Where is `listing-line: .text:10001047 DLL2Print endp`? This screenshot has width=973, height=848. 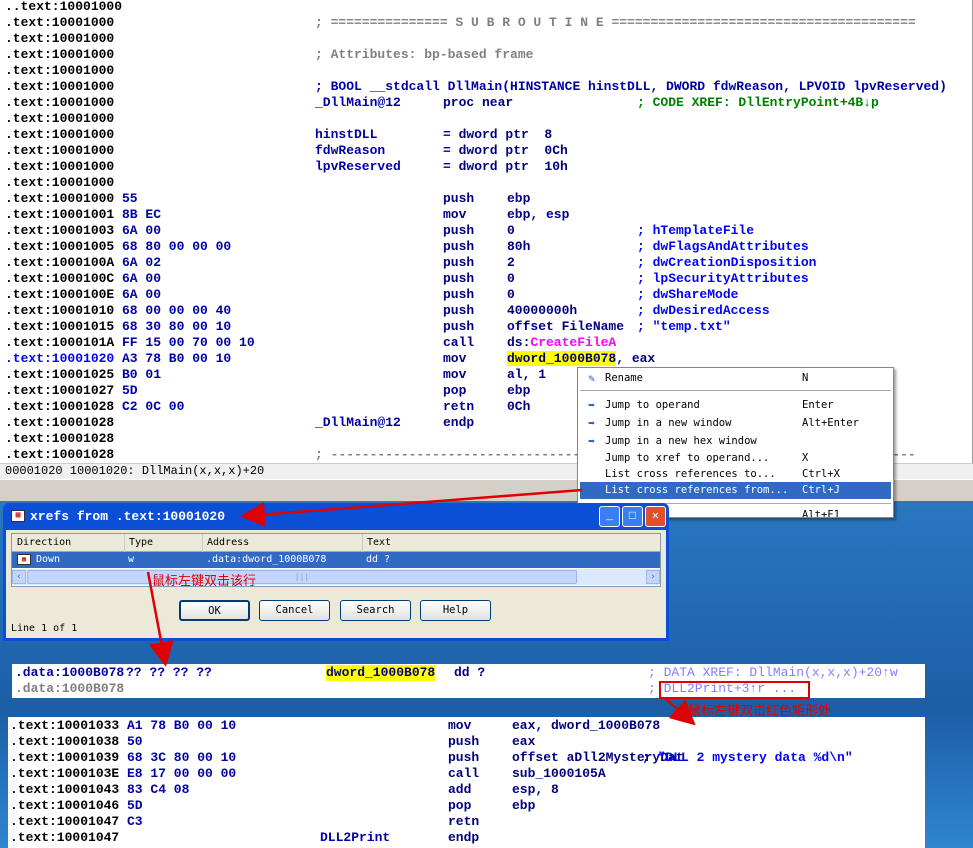
listing-line: .text:10001047 DLL2Print endp is located at coordinates (466, 838).